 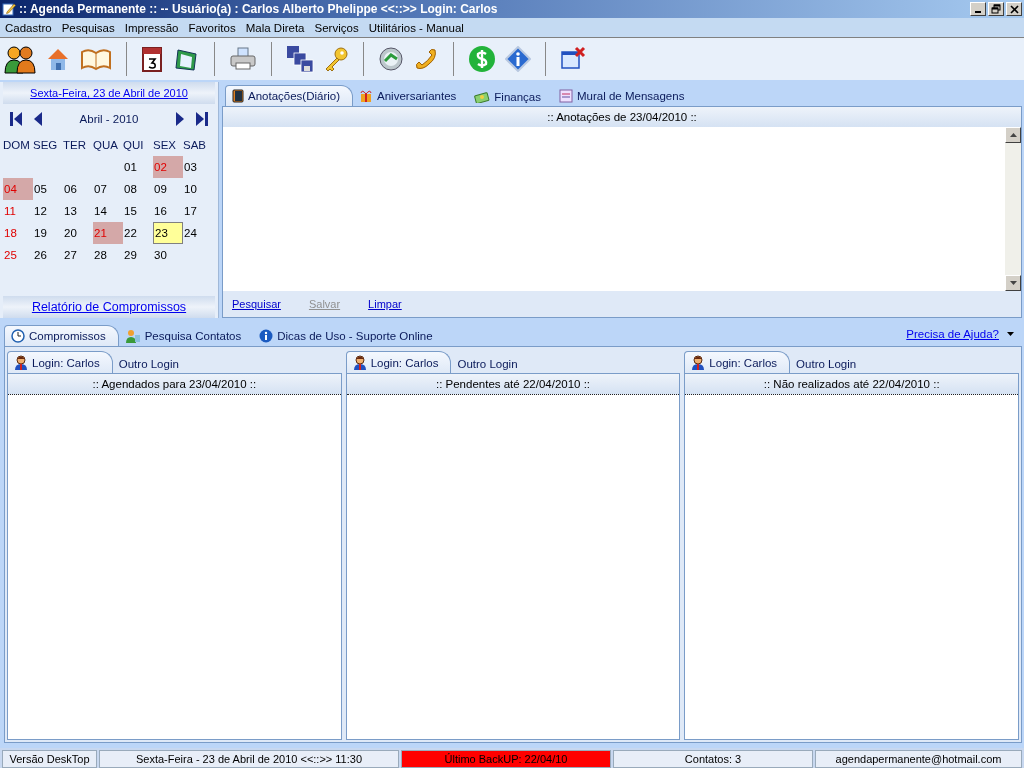 I want to click on menu-item: Impressão, so click(x=151, y=27).